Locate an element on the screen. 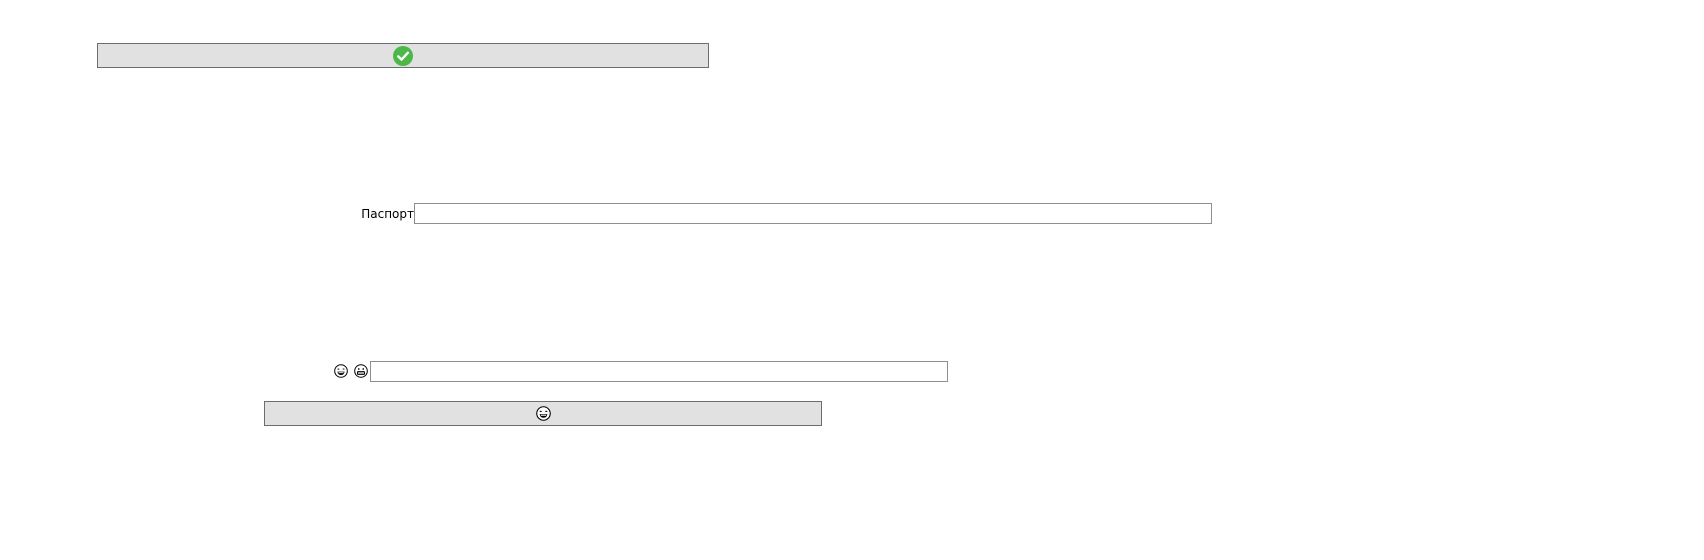 The width and height of the screenshot is (1704, 560). emoji-label is located at coordinates (351, 371).